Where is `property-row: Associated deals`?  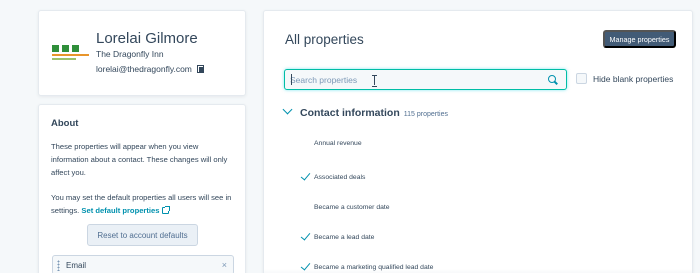
property-row: Associated deals is located at coordinates (332, 177).